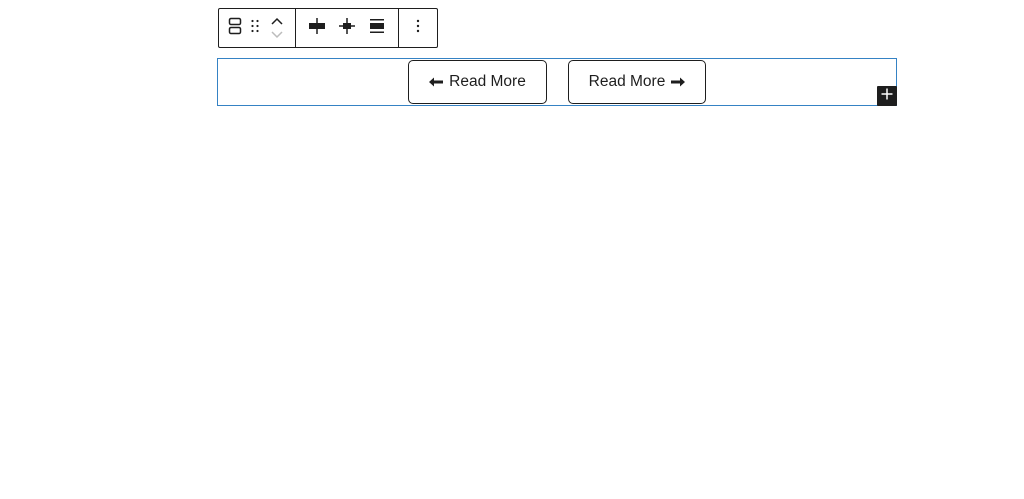 This screenshot has height=499, width=1024. I want to click on buttons-block-icon, so click(235, 28).